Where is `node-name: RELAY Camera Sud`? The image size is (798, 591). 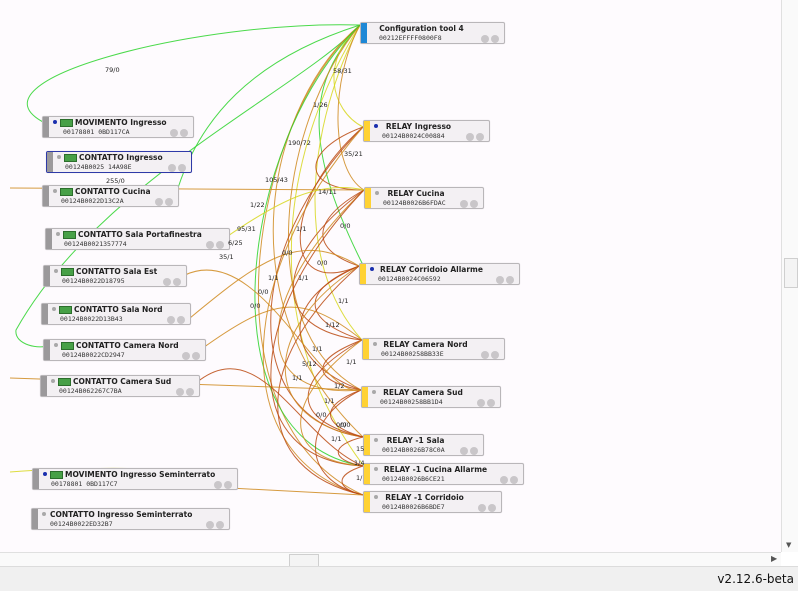 node-name: RELAY Camera Sud is located at coordinates (423, 392).